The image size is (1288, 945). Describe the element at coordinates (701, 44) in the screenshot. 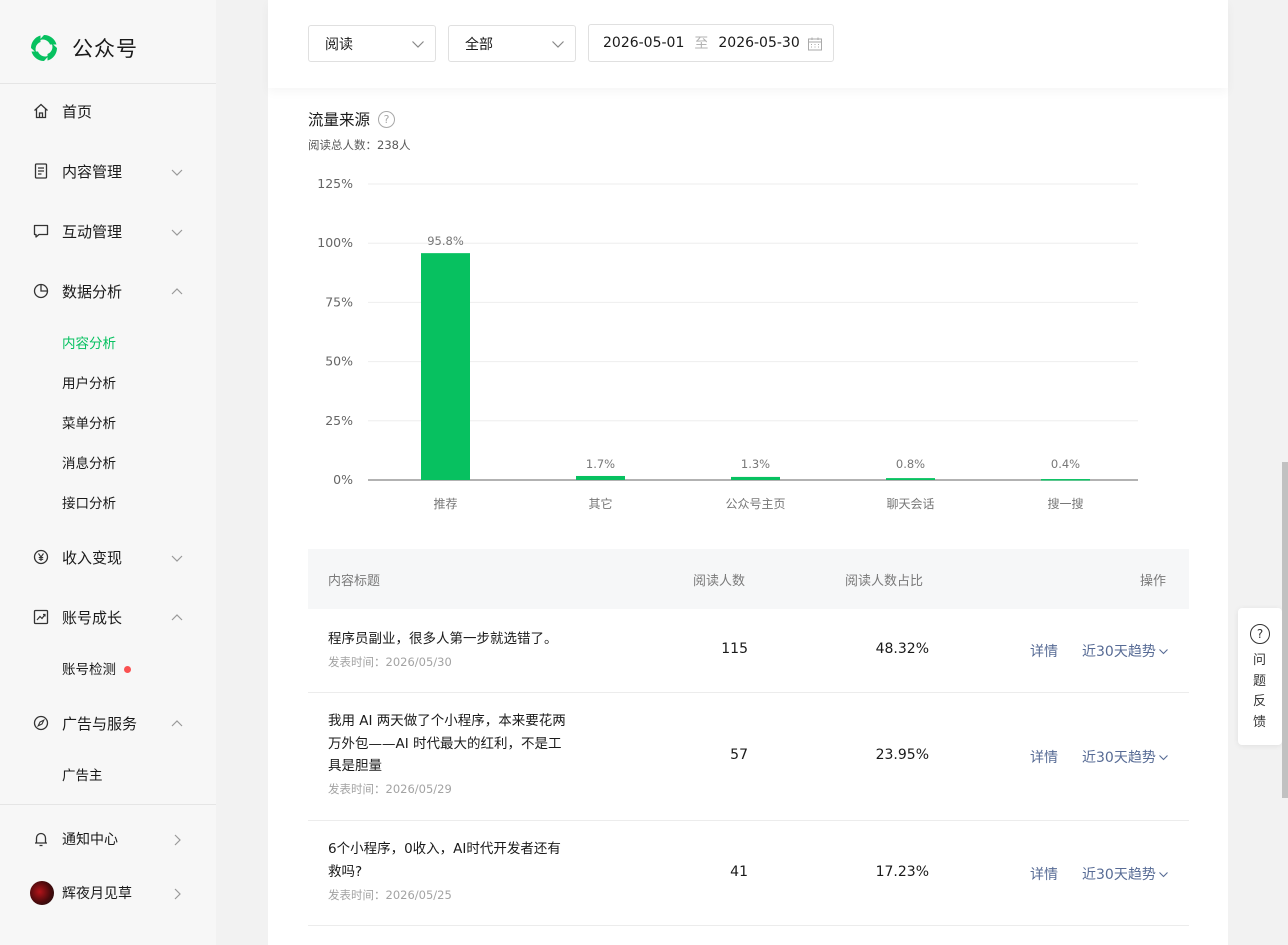

I see `date-separator: 至` at that location.